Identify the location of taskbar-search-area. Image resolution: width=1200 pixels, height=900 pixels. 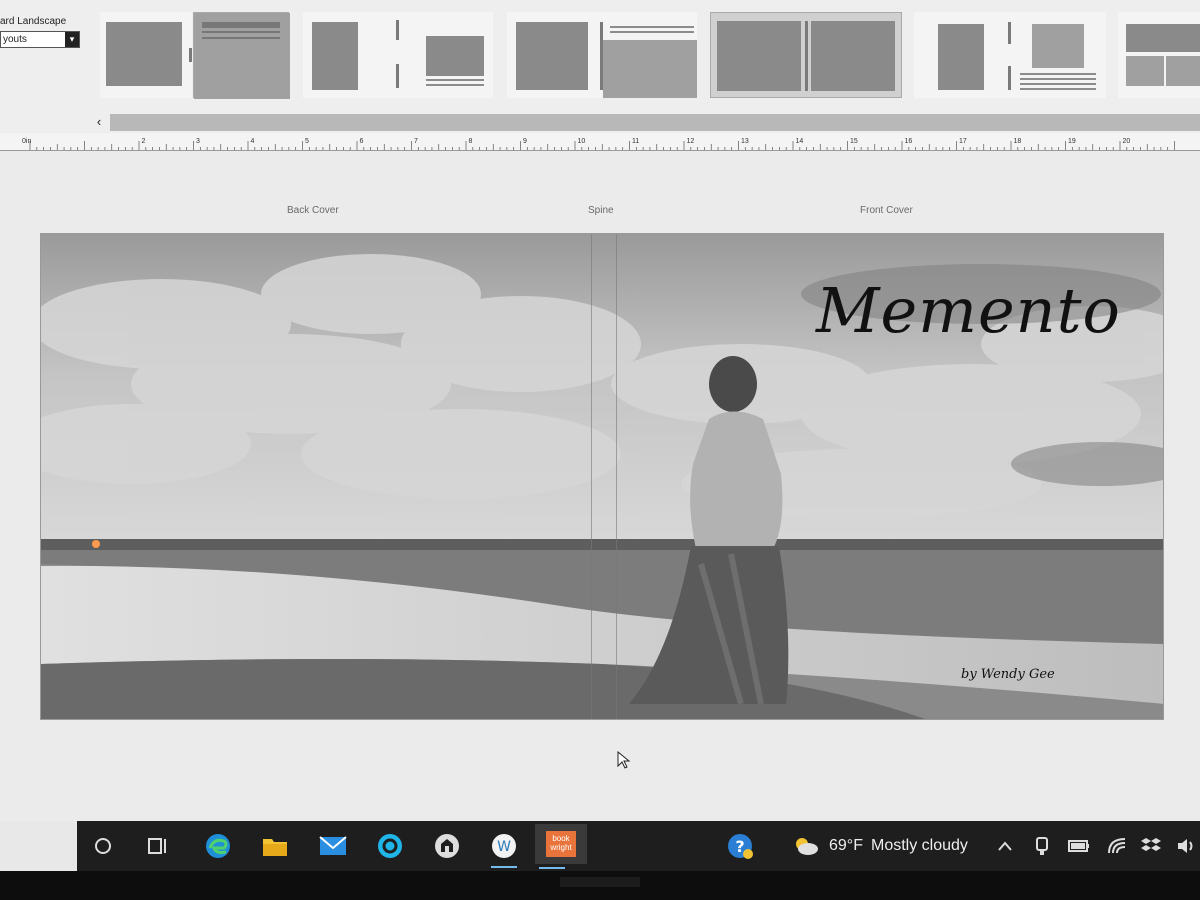
(38, 846).